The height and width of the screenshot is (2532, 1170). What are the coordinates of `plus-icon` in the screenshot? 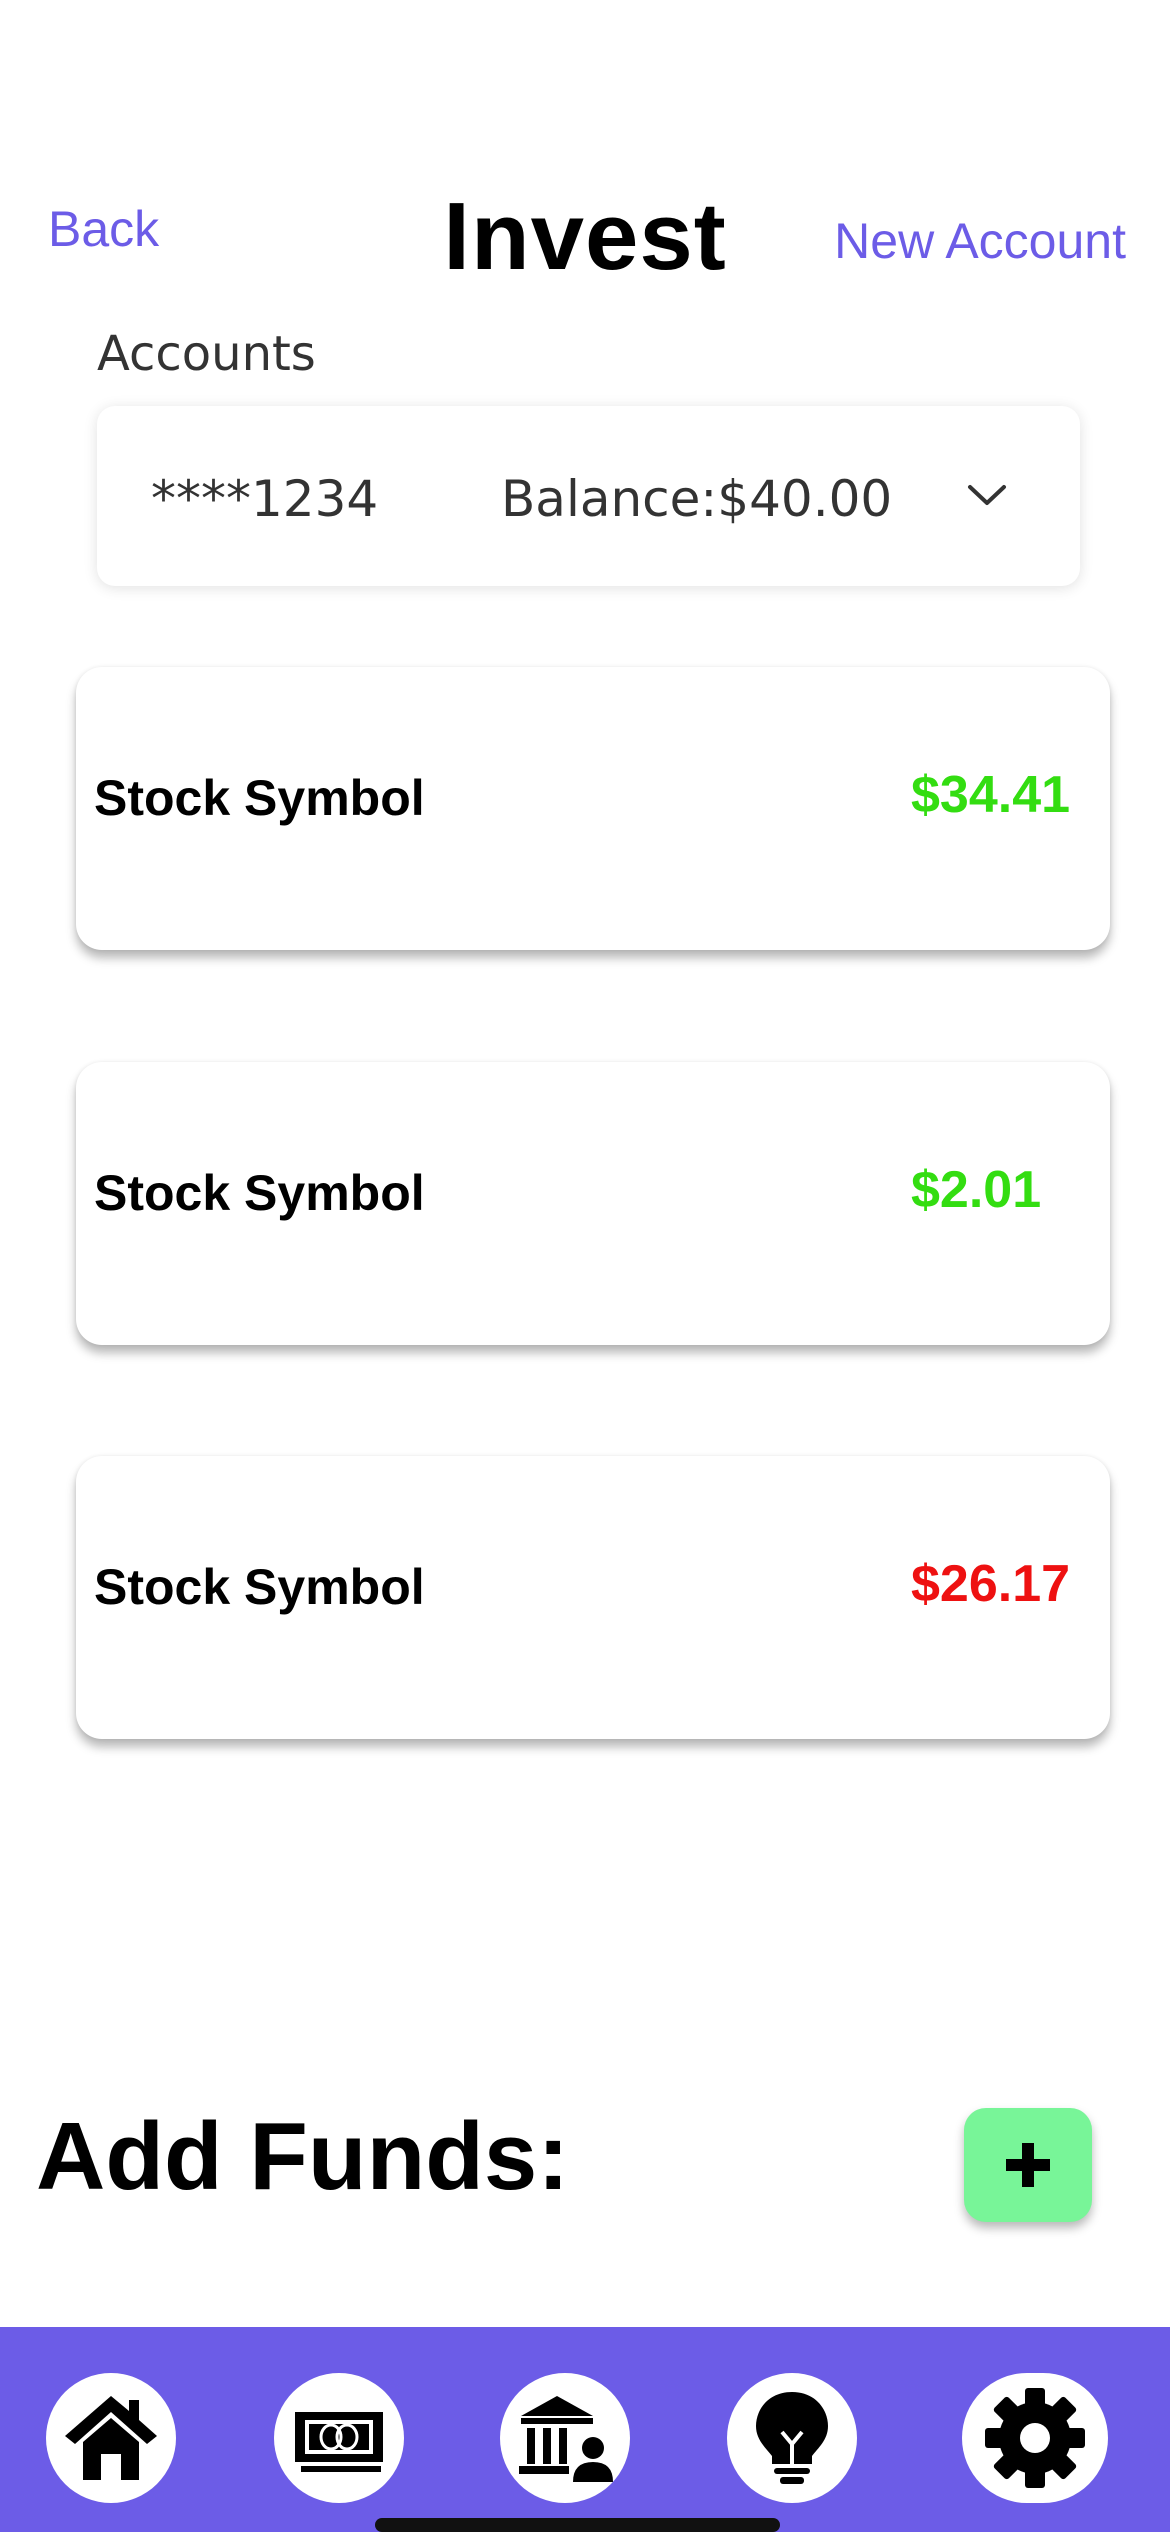 It's located at (1028, 2165).